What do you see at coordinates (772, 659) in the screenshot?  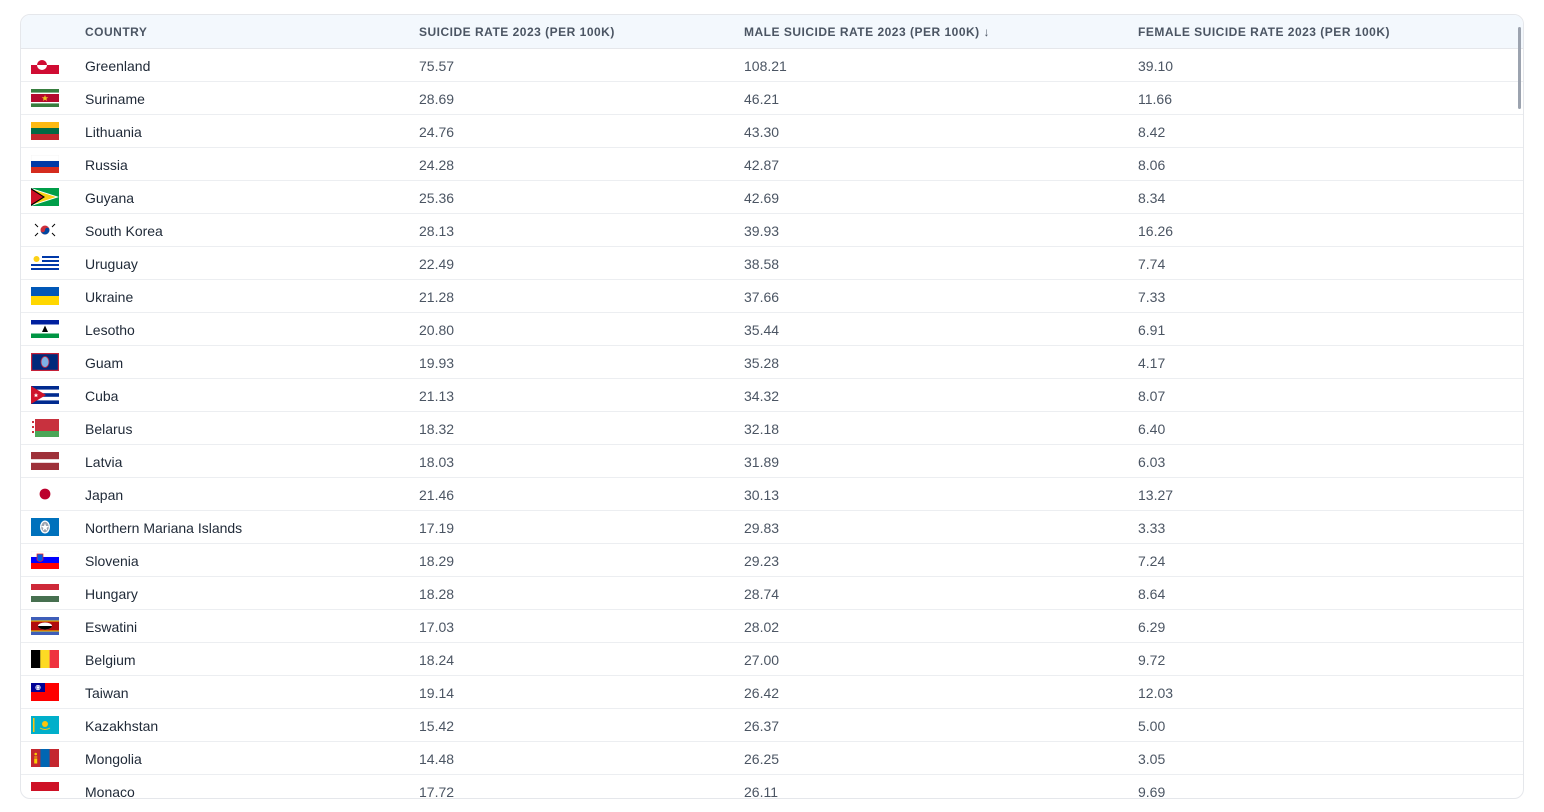 I see `table-row: Belgium 18.24 27.00 9.72` at bounding box center [772, 659].